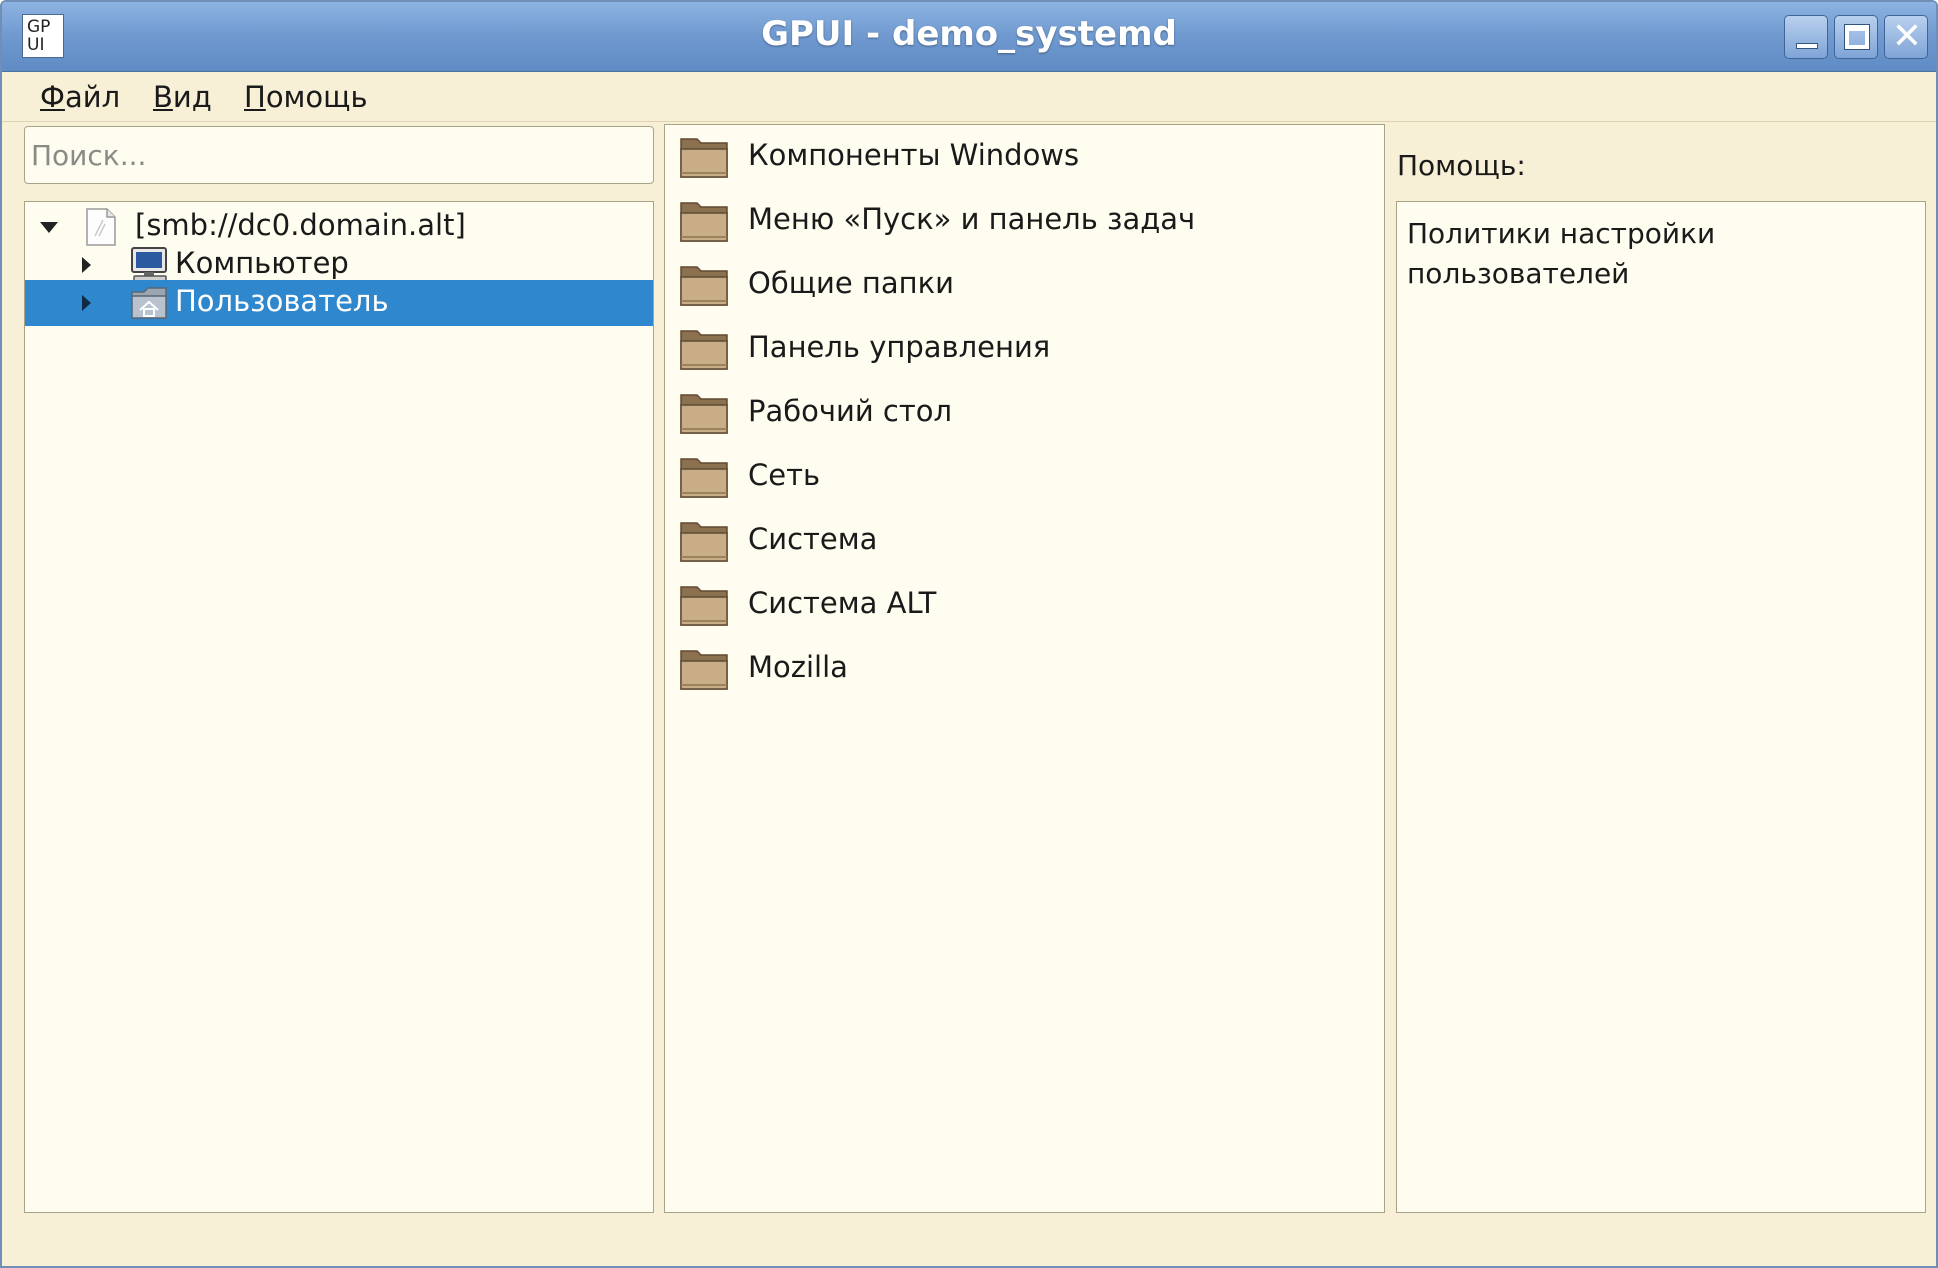  What do you see at coordinates (1024, 477) in the screenshot?
I see `list-item: Сеть` at bounding box center [1024, 477].